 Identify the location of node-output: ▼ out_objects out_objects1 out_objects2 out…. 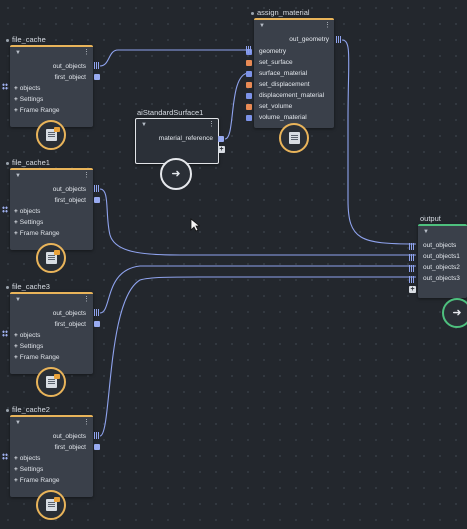
(438, 261).